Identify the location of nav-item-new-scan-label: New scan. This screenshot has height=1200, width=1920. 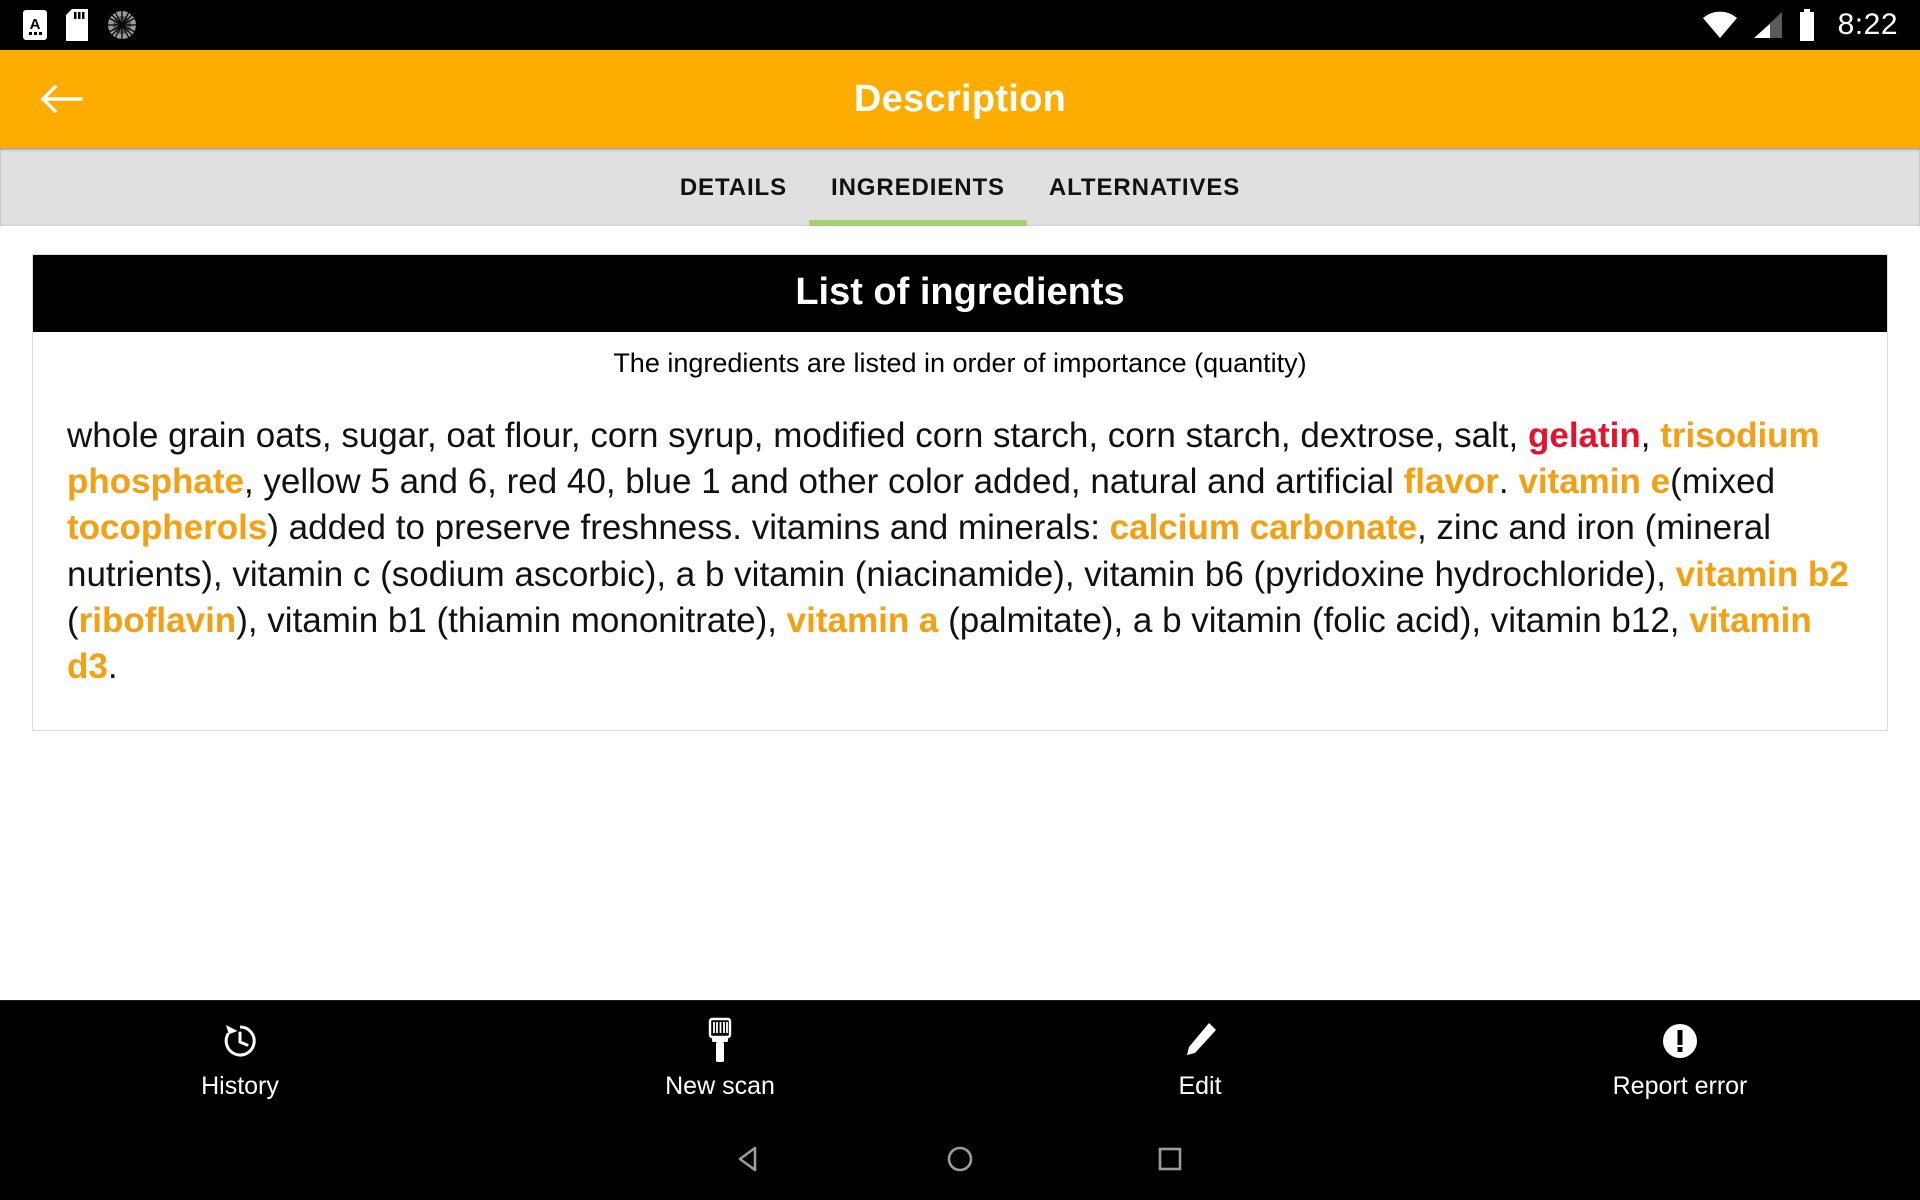
(720, 1086).